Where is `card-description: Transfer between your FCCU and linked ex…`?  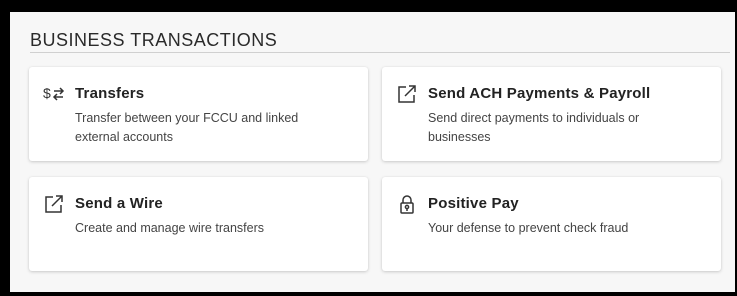
card-description: Transfer between your FCCU and linked ex… is located at coordinates (187, 127).